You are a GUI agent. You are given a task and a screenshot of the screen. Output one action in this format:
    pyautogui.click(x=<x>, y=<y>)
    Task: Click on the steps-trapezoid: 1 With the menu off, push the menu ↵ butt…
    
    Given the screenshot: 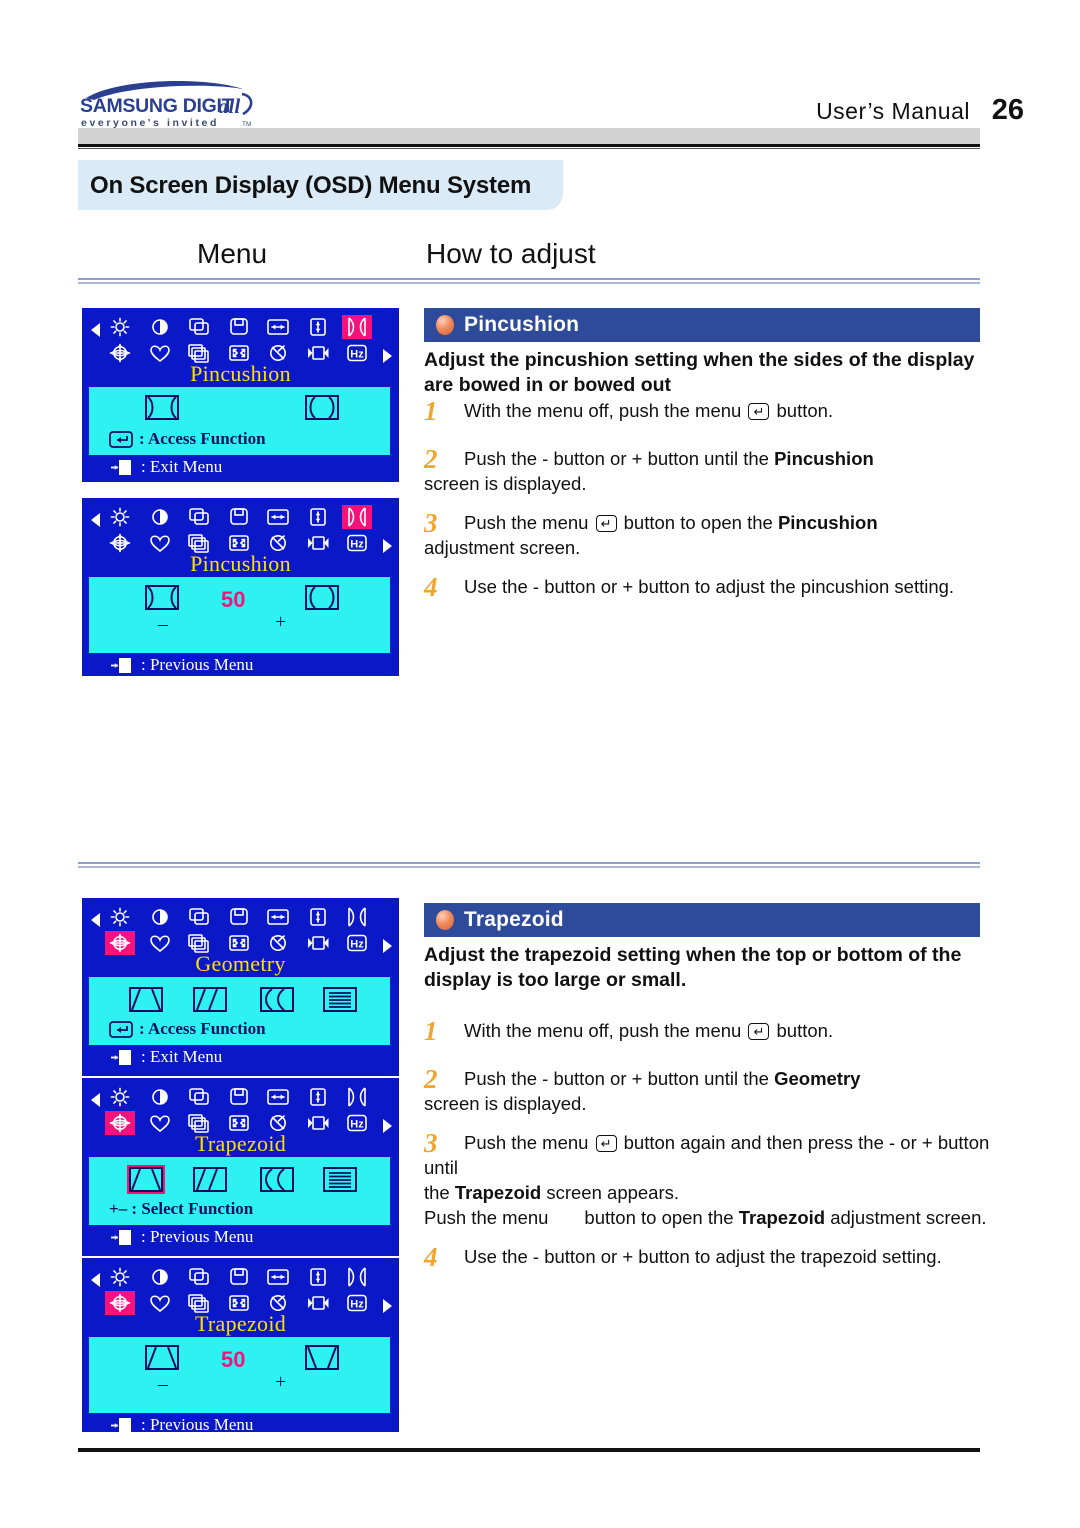 What is the action you would take?
    pyautogui.click(x=714, y=1155)
    